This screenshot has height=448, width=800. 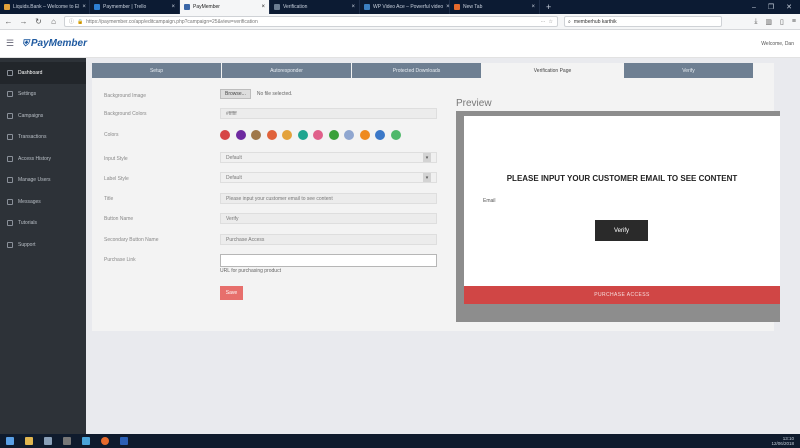 I want to click on restore-icon: ❐, so click(x=771, y=7).